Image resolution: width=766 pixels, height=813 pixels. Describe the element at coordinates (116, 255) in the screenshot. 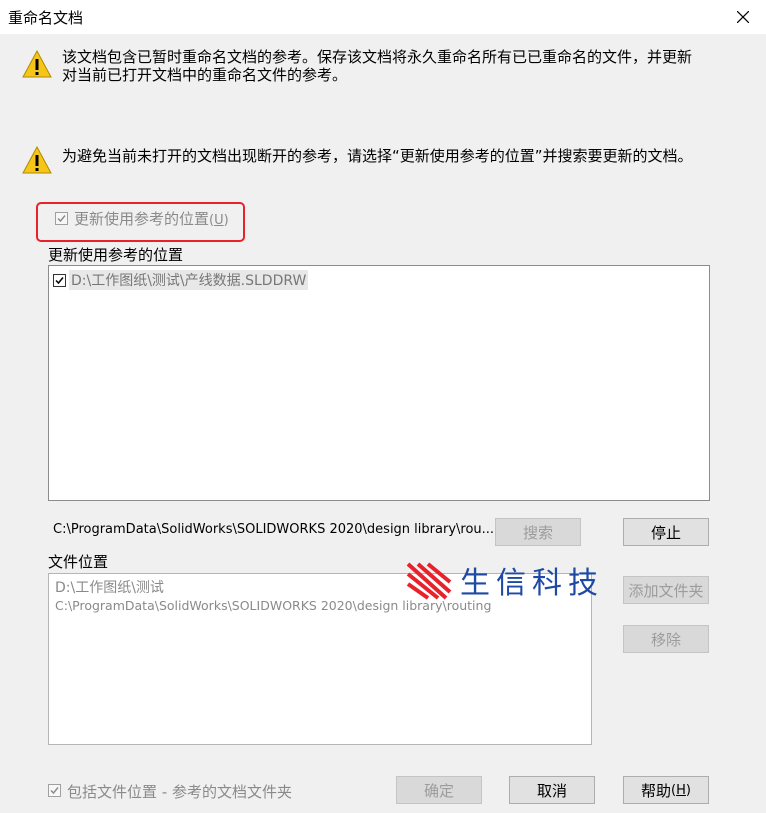

I see `references-header: 更新使用参考的位置` at that location.